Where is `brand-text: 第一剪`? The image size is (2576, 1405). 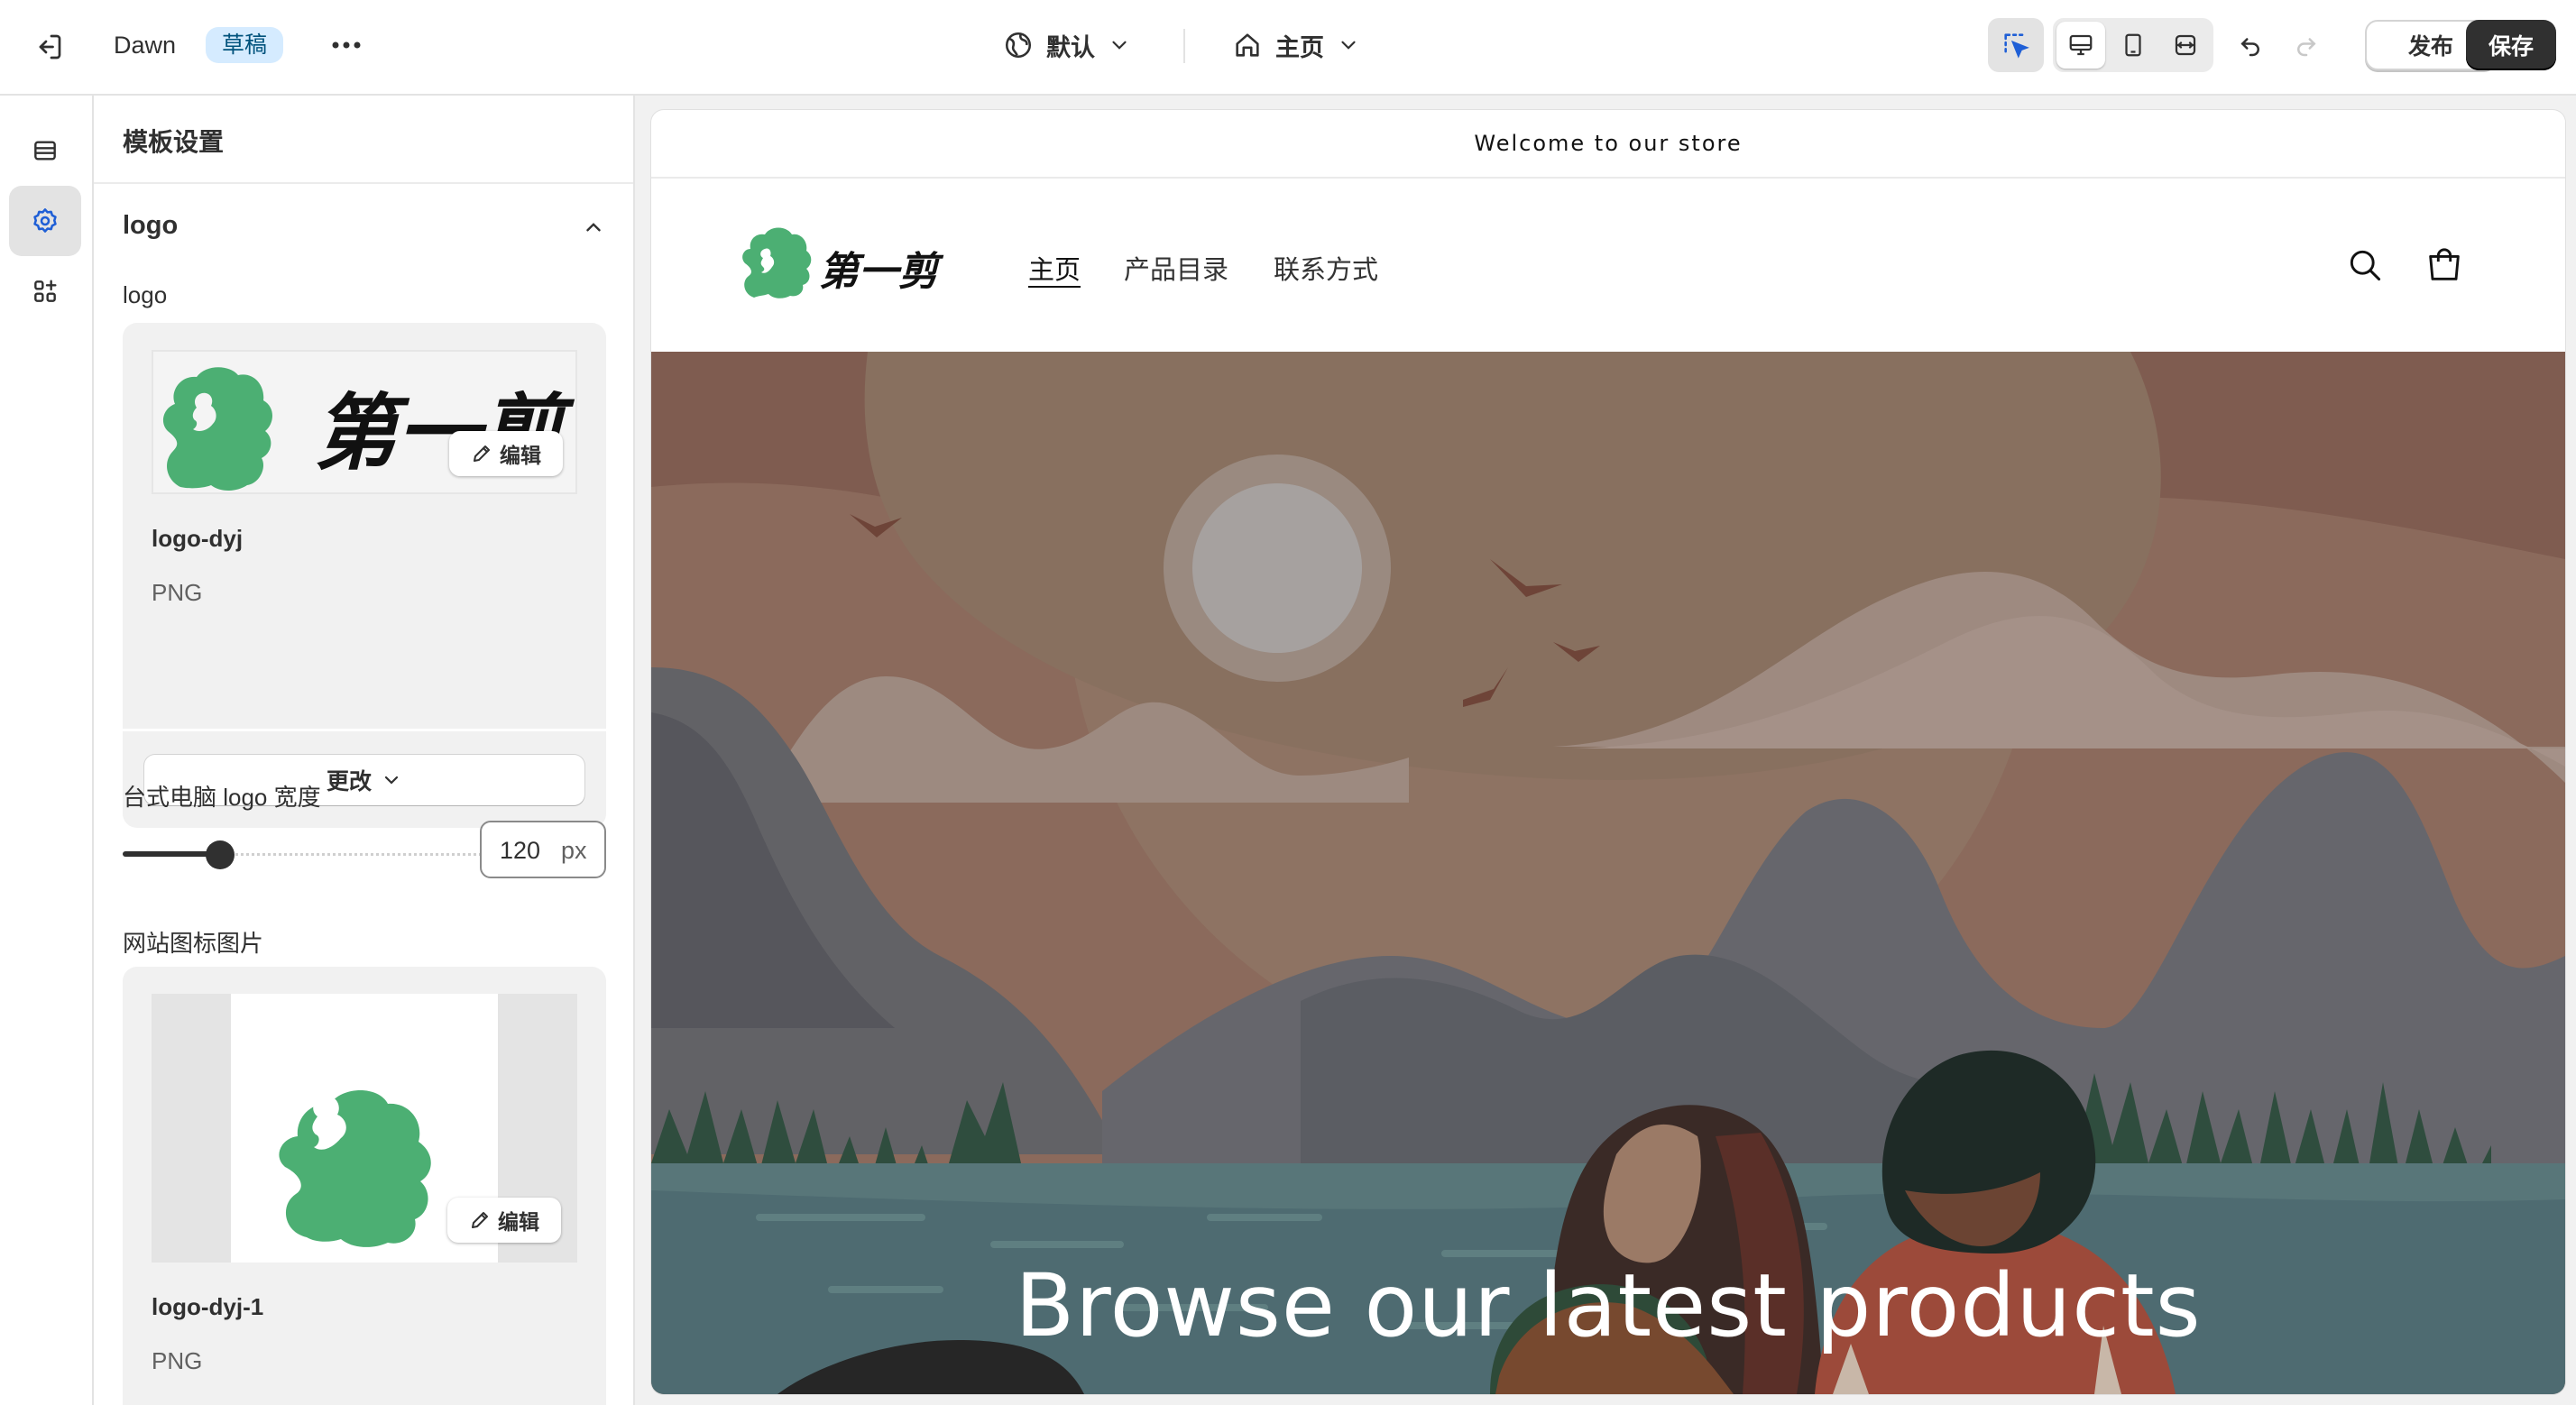 brand-text: 第一剪 is located at coordinates (881, 272).